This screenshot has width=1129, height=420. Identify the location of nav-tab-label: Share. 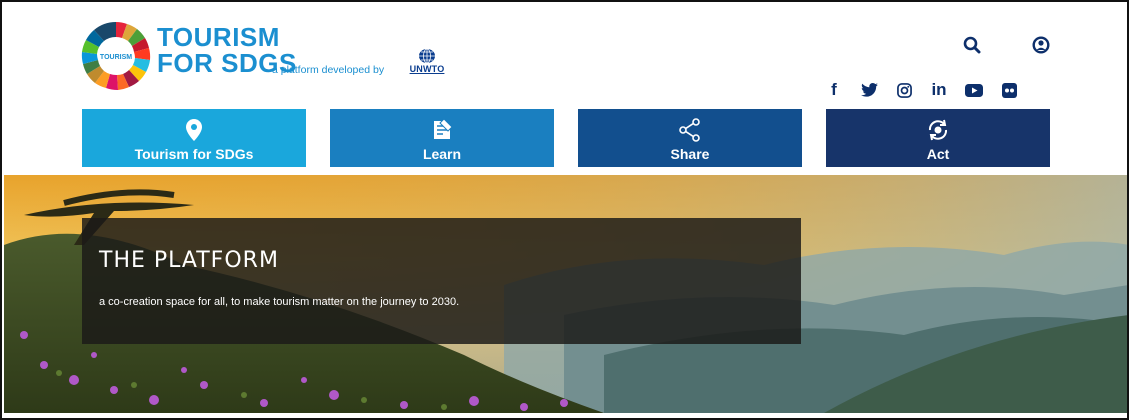
(690, 154).